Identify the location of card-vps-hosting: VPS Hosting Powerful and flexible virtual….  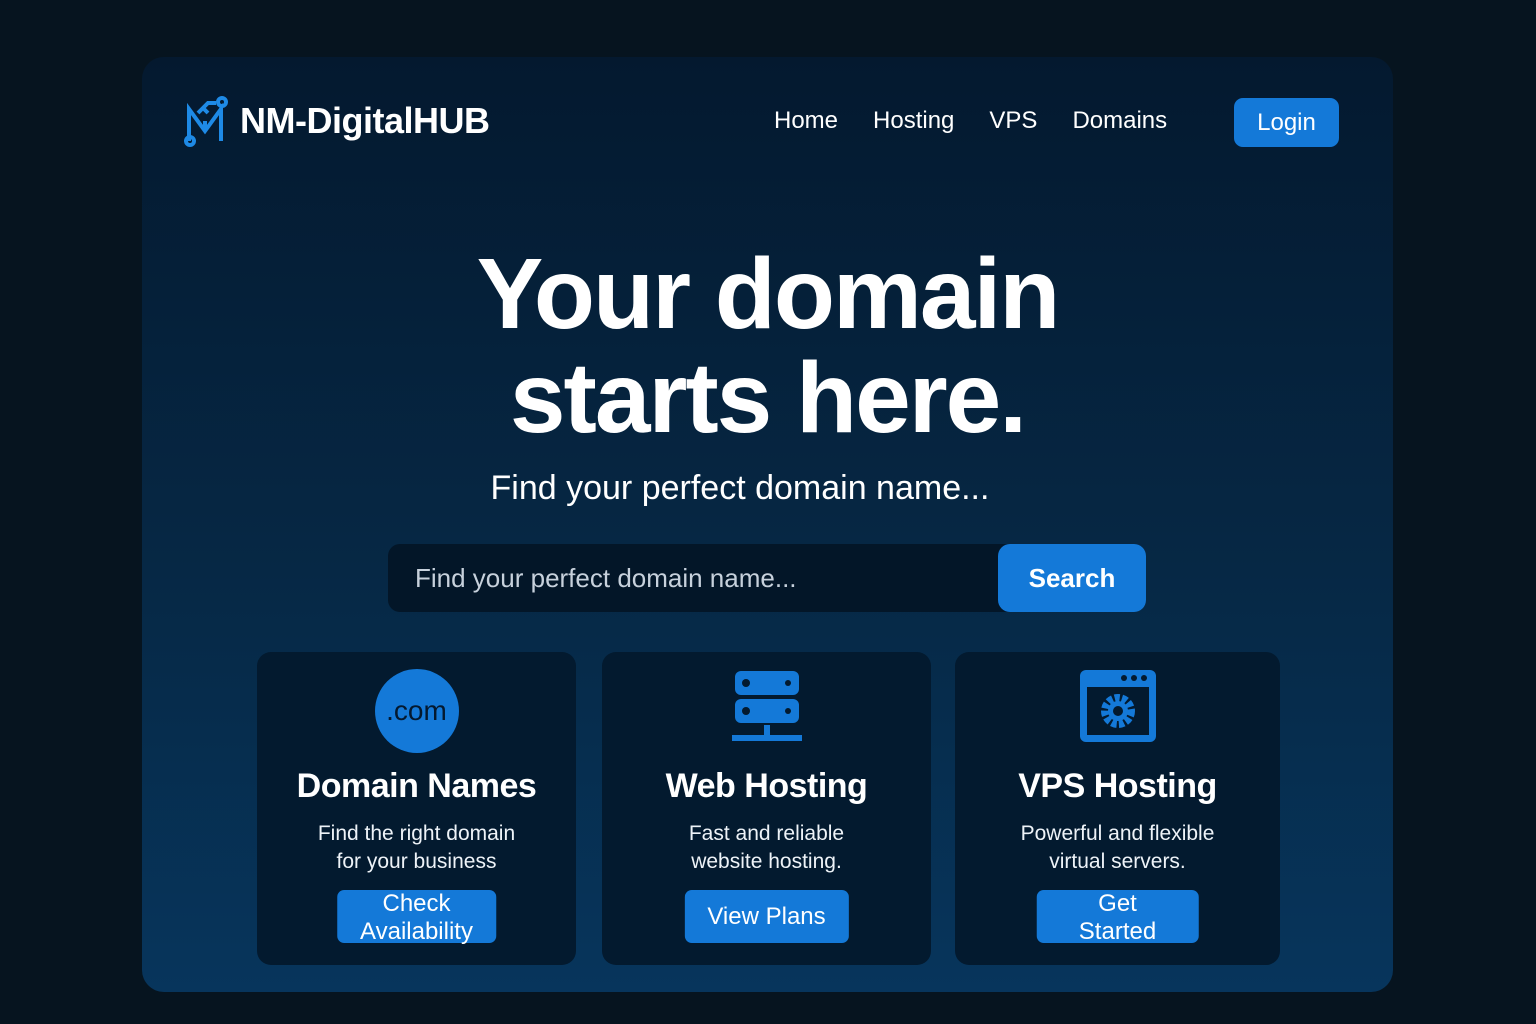
(1117, 808).